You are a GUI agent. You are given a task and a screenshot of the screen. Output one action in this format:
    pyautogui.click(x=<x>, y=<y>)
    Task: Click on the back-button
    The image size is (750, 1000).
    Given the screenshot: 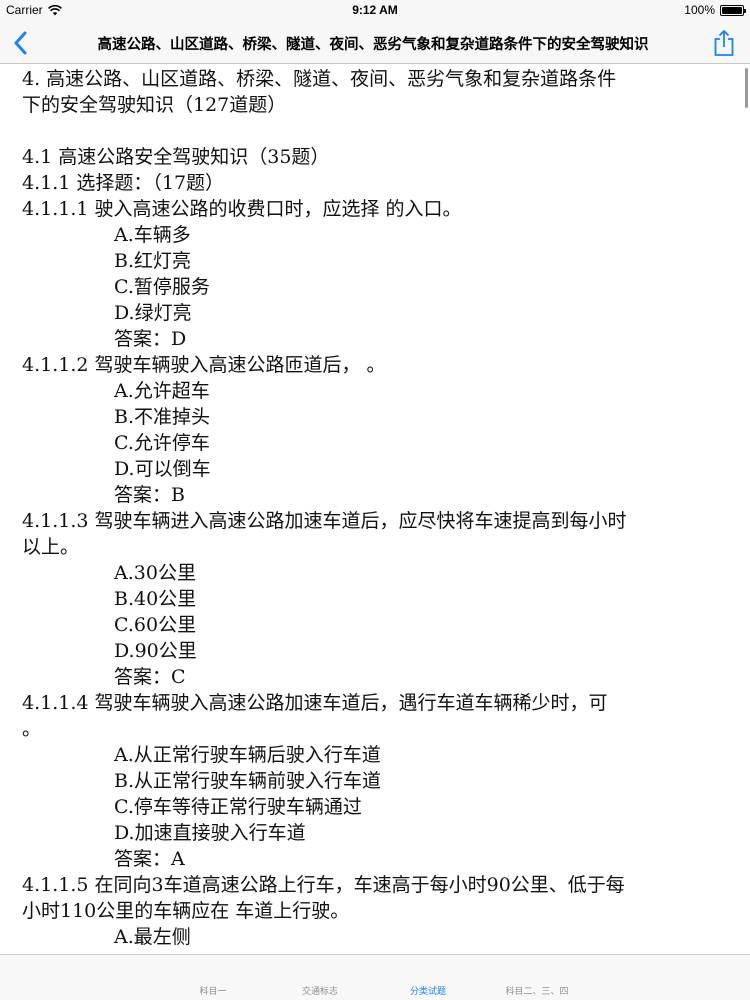 What is the action you would take?
    pyautogui.click(x=20, y=43)
    